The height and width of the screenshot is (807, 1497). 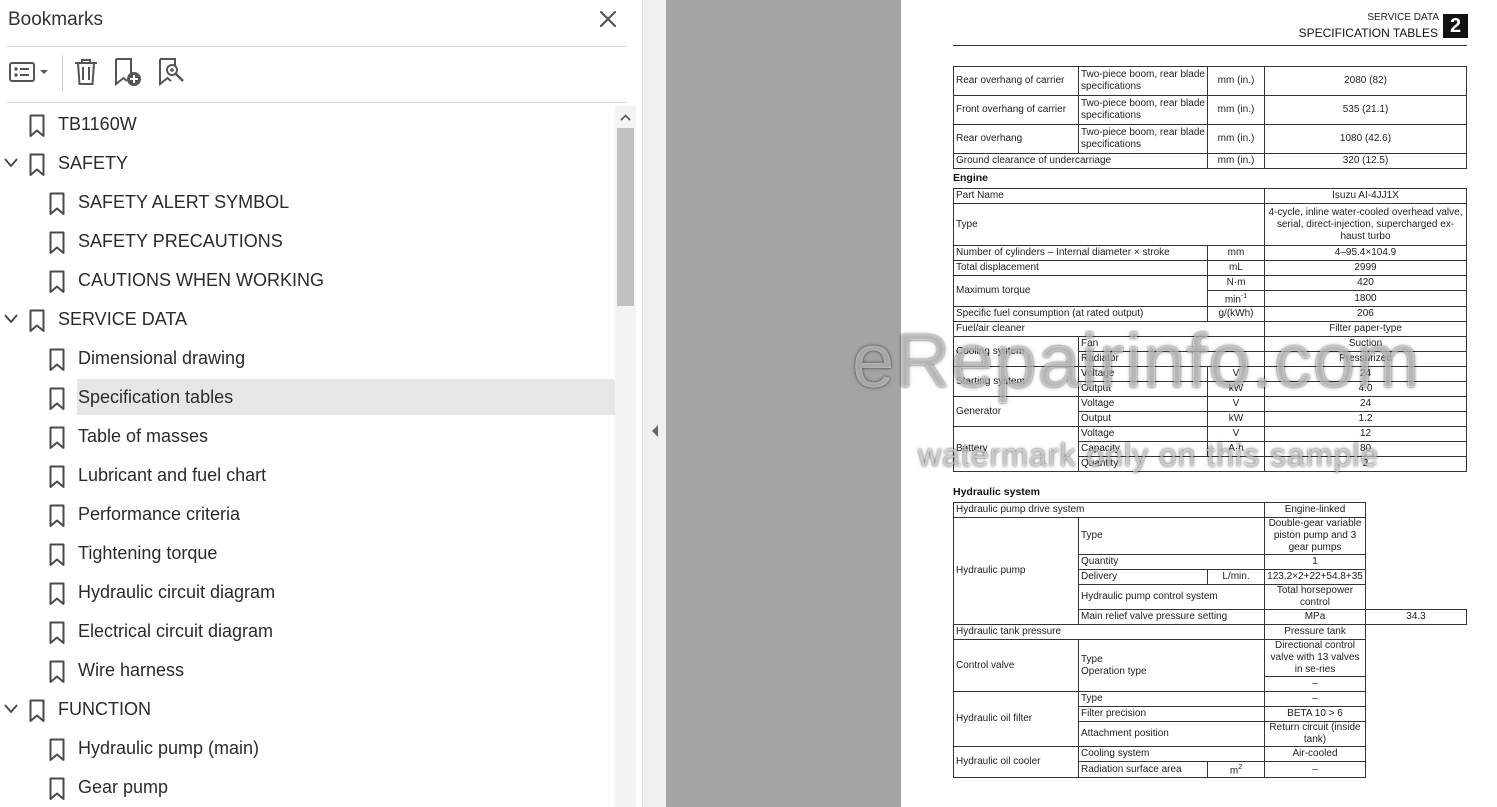 I want to click on bookmark-item: Hydraulic circuit diagram, so click(x=307, y=592).